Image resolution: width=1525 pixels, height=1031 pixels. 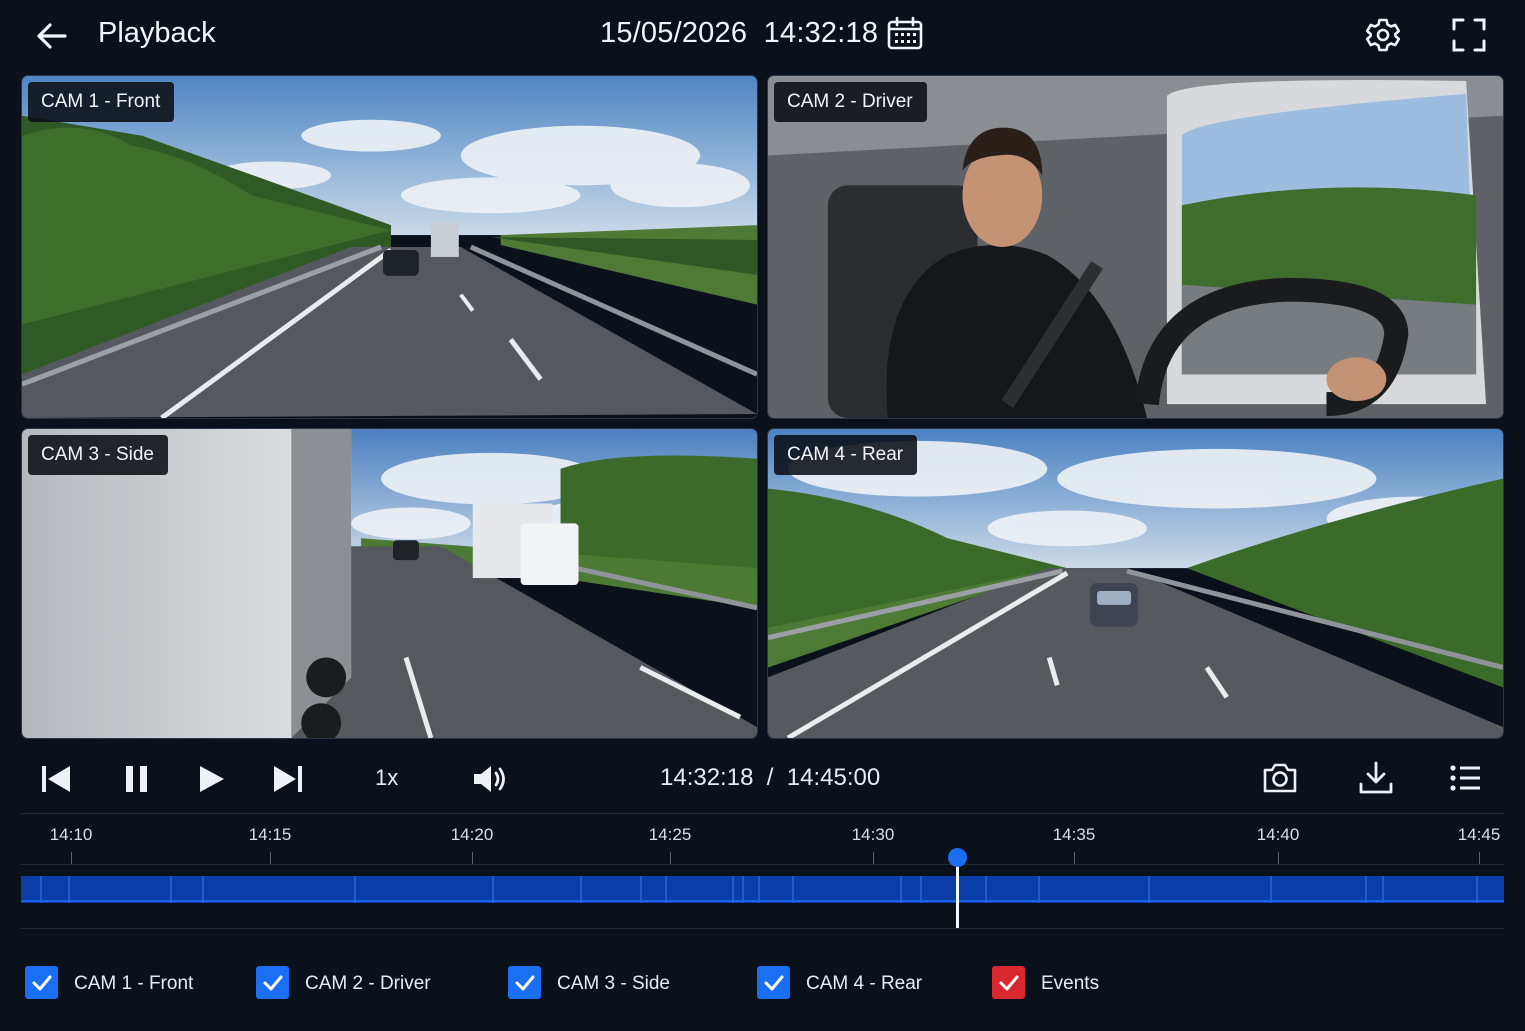 I want to click on timeline-bottom-divider, so click(x=762, y=928).